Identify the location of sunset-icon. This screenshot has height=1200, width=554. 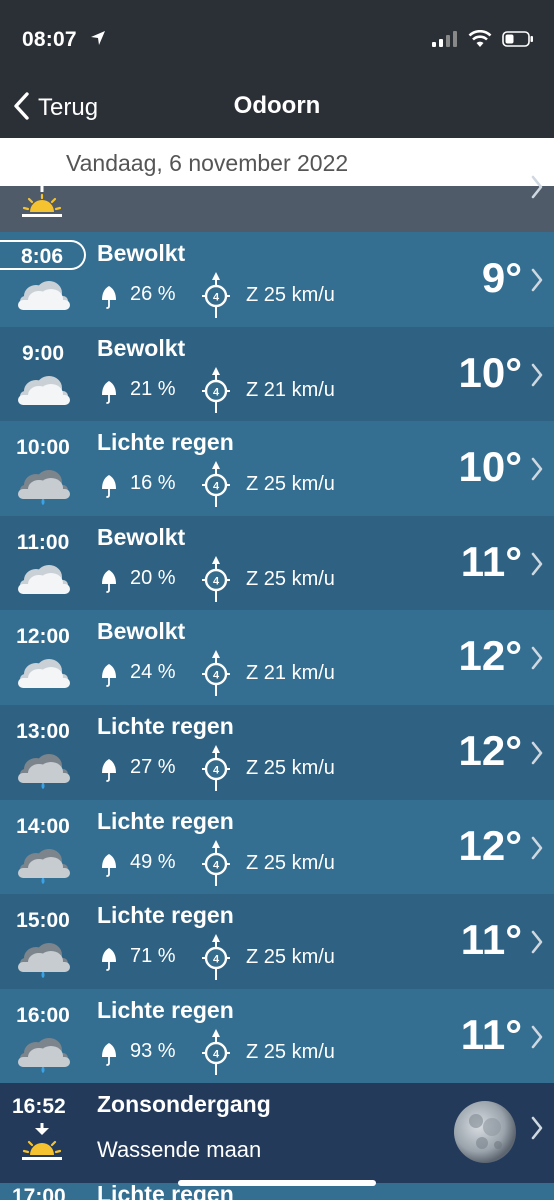
(42, 1145).